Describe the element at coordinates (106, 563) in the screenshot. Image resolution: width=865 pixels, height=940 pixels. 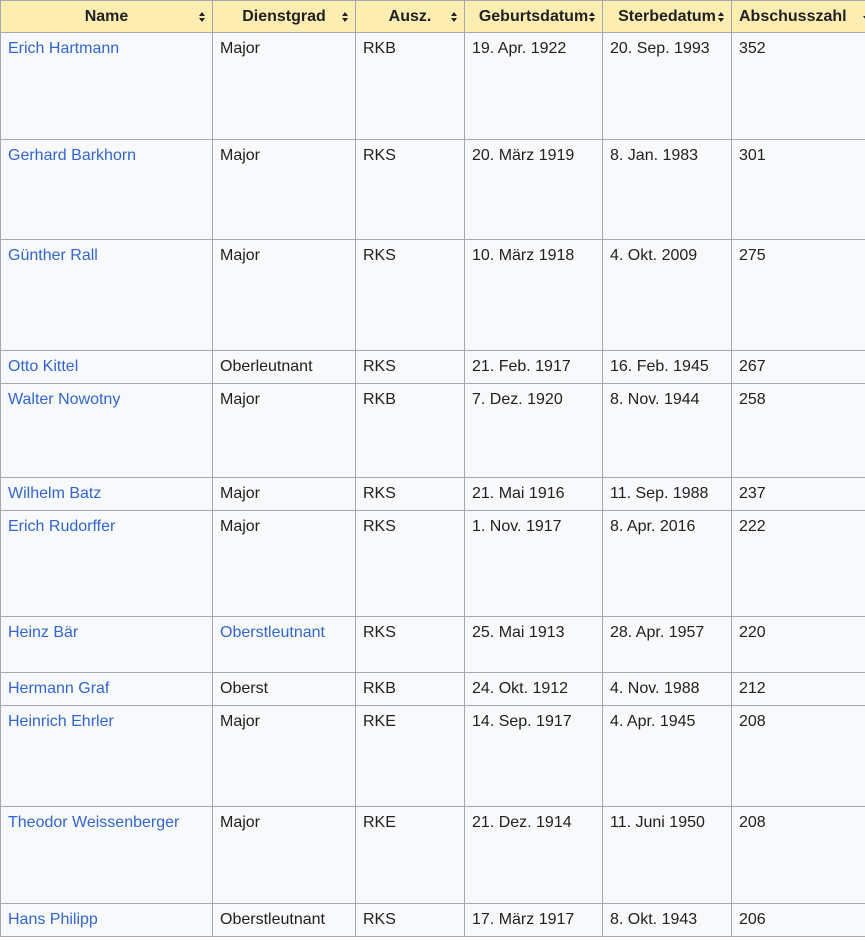
I see `name-cell: Erich Rudorffer` at that location.